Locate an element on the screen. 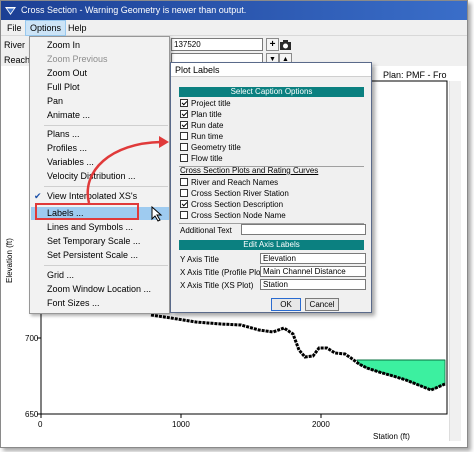  checkbox-label: Cross Section River Station is located at coordinates (240, 193).